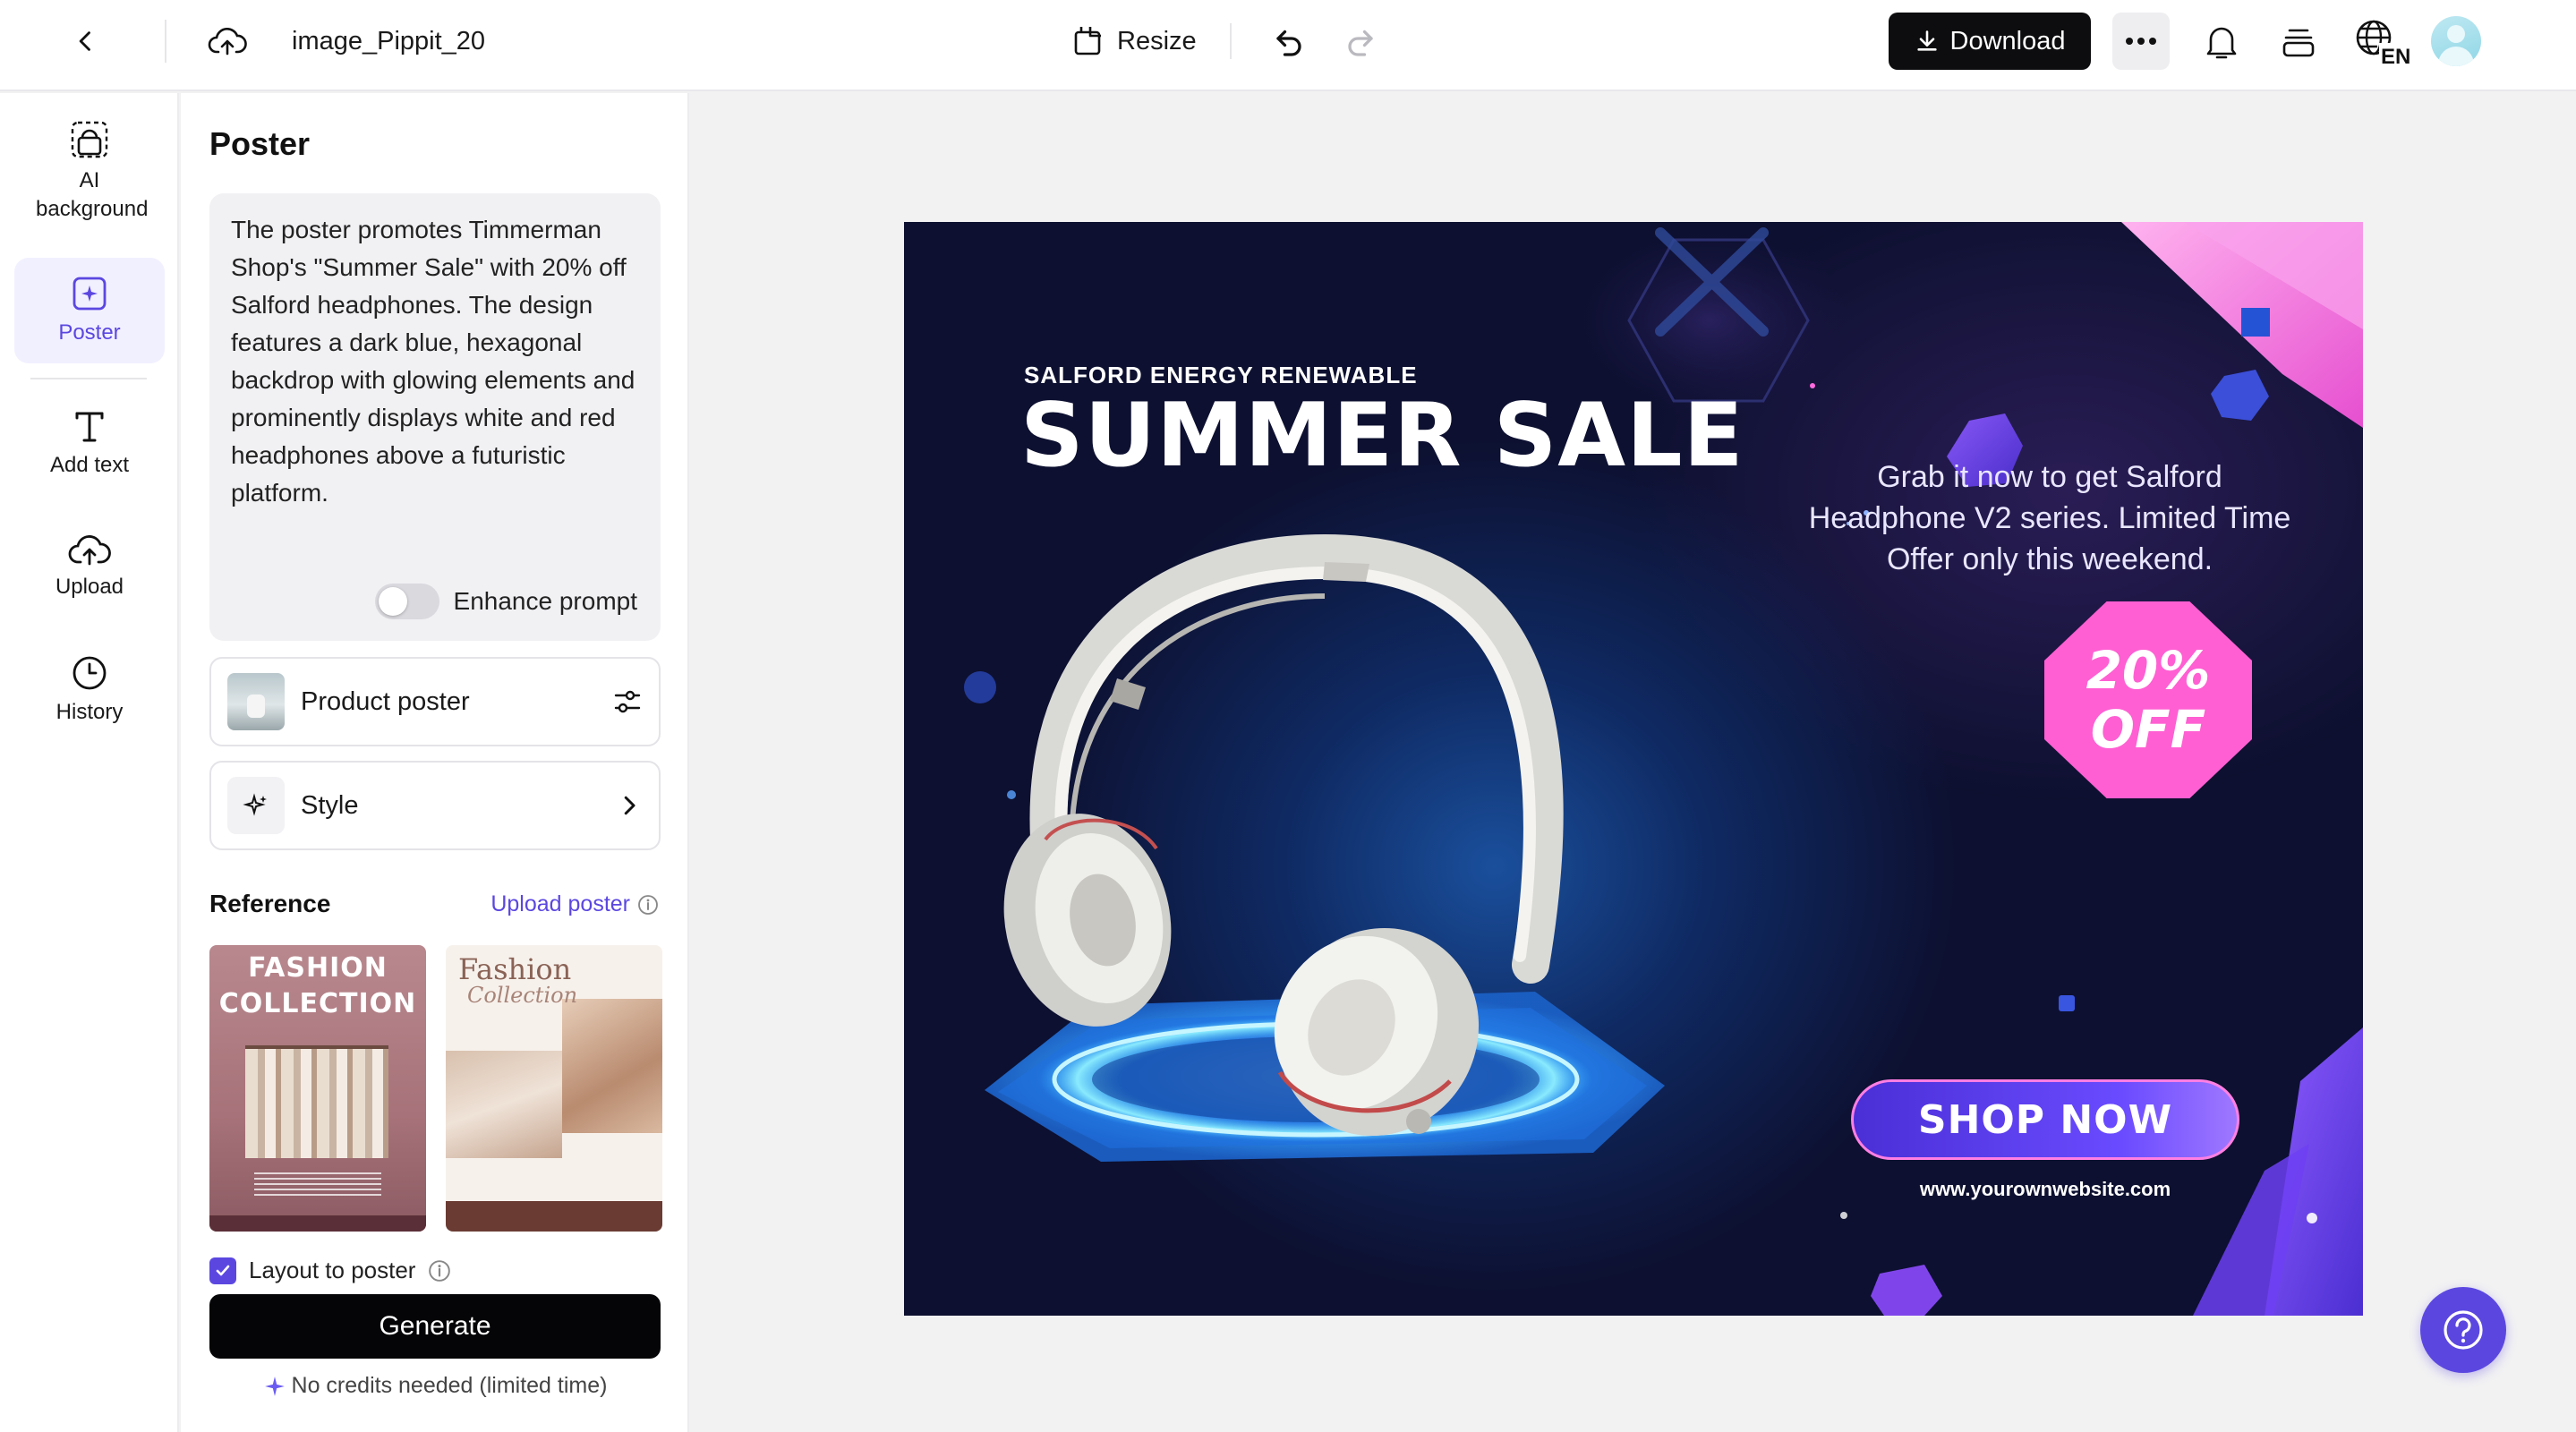  I want to click on rail-item-add-text: Add text, so click(89, 455).